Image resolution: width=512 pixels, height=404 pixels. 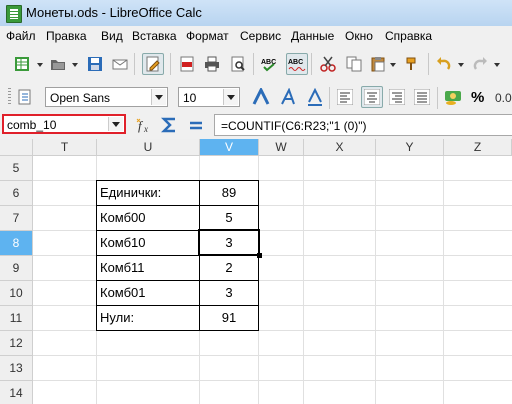 I want to click on function-wizard-icon: fx, so click(x=146, y=125).